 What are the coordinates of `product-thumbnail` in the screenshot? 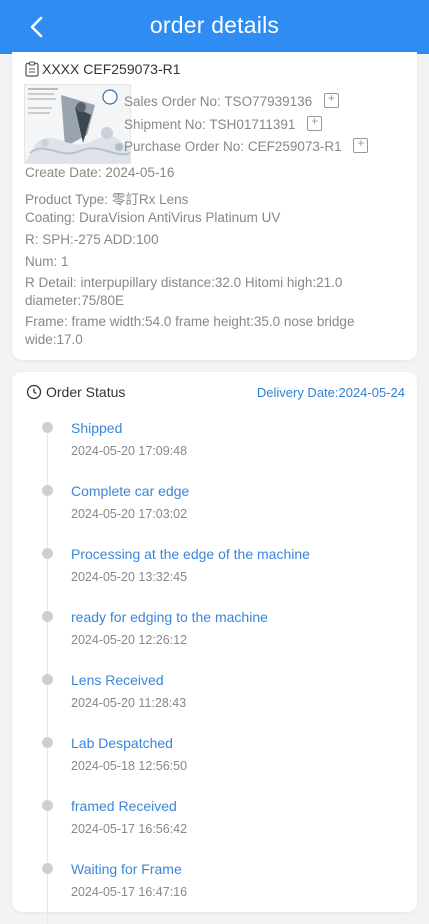 It's located at (77, 124).